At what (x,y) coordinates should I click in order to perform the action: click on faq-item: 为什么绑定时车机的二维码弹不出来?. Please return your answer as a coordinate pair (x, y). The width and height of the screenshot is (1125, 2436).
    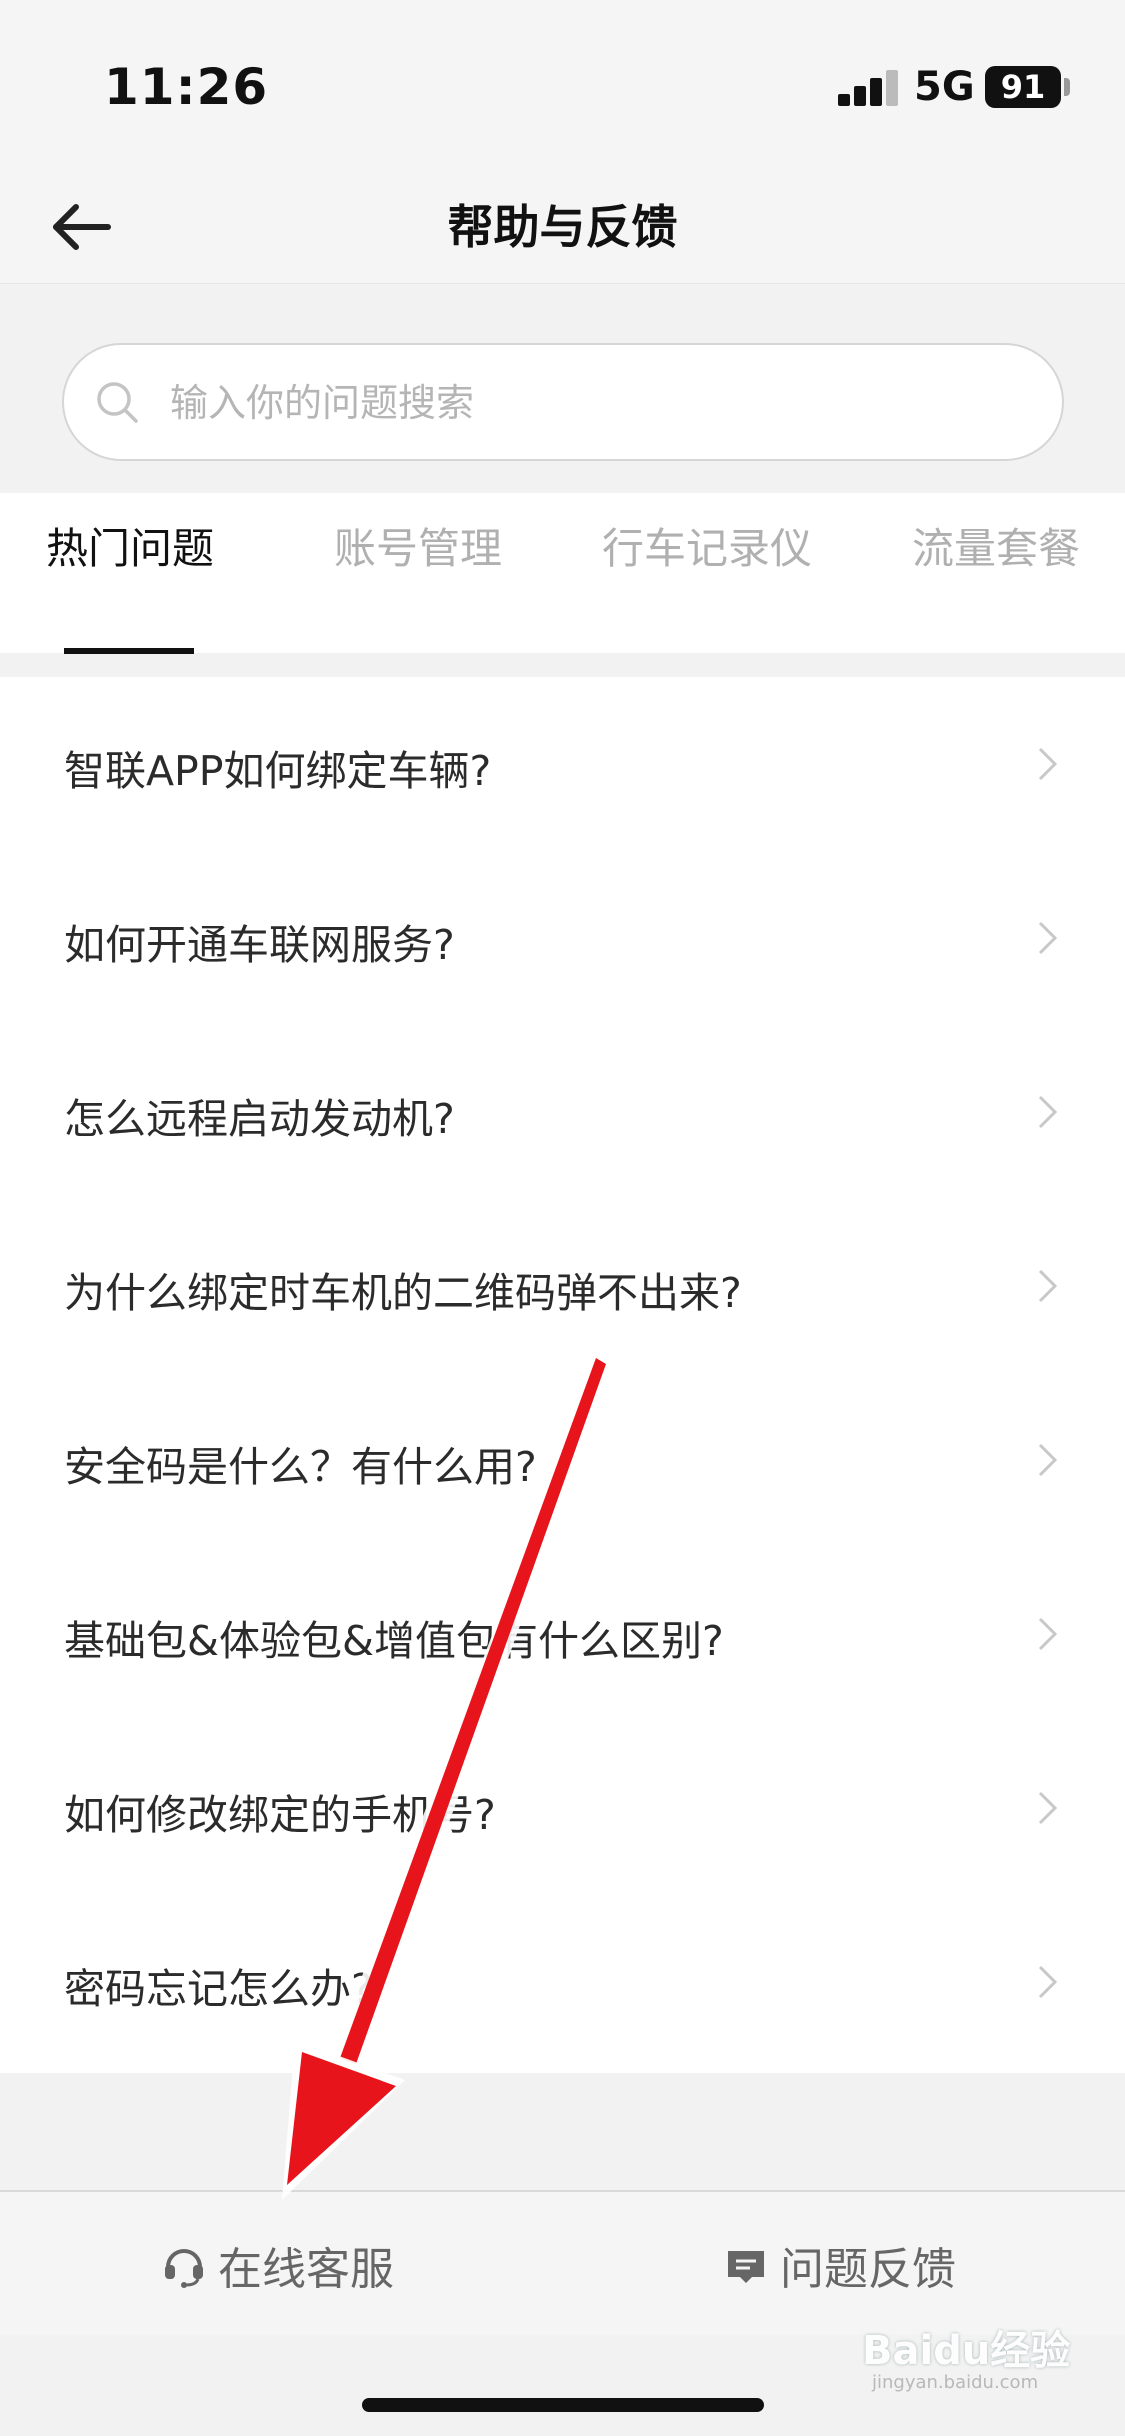
    Looking at the image, I should click on (562, 1286).